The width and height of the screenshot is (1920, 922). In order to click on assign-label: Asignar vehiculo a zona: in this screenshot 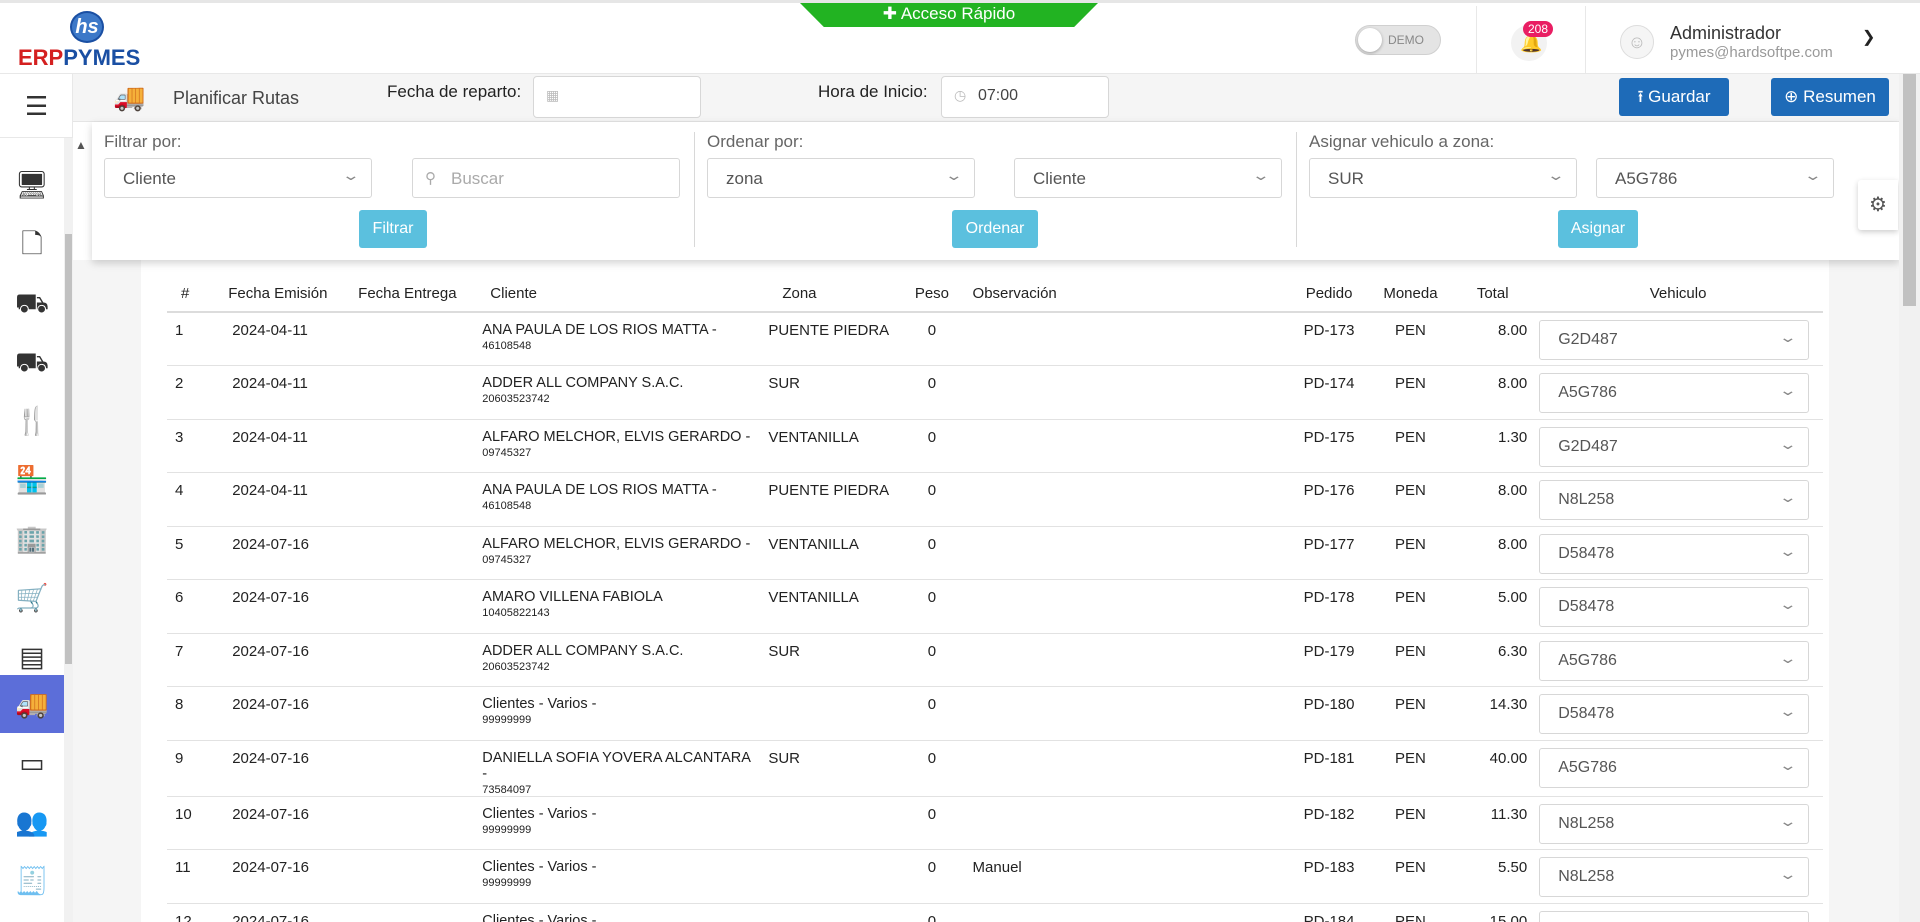, I will do `click(1402, 141)`.